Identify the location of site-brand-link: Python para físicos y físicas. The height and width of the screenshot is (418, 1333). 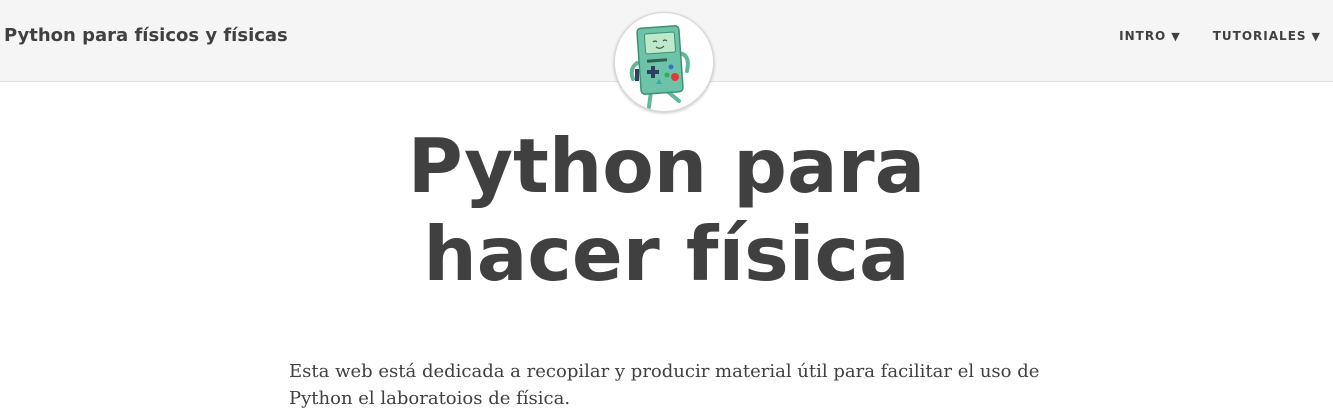
(146, 35).